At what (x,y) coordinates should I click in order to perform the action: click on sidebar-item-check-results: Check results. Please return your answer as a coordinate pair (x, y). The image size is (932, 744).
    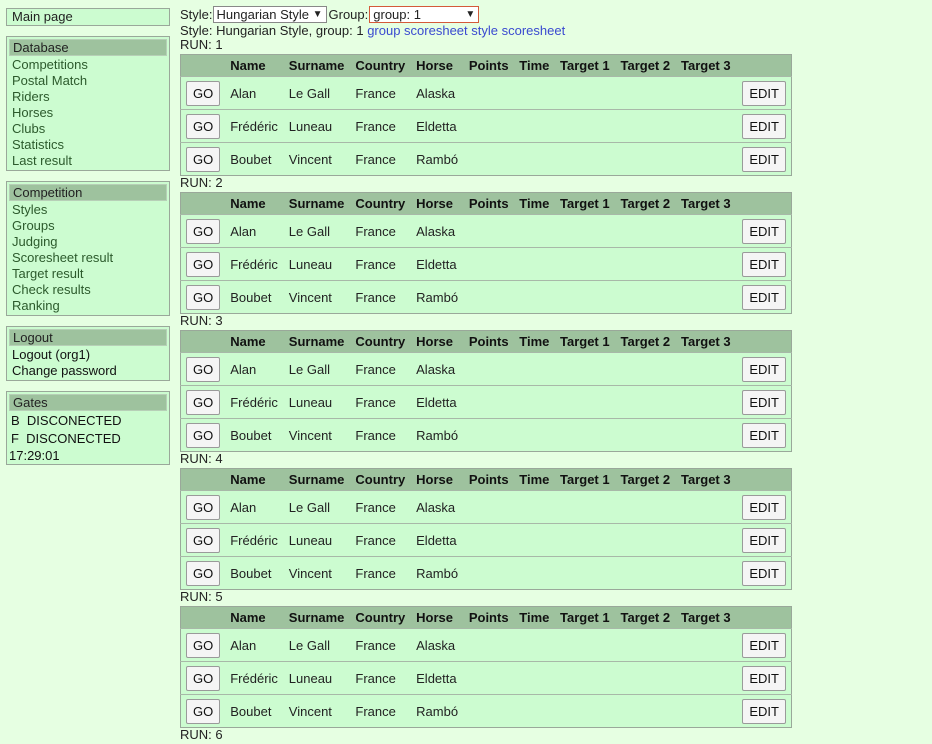
    Looking at the image, I should click on (88, 290).